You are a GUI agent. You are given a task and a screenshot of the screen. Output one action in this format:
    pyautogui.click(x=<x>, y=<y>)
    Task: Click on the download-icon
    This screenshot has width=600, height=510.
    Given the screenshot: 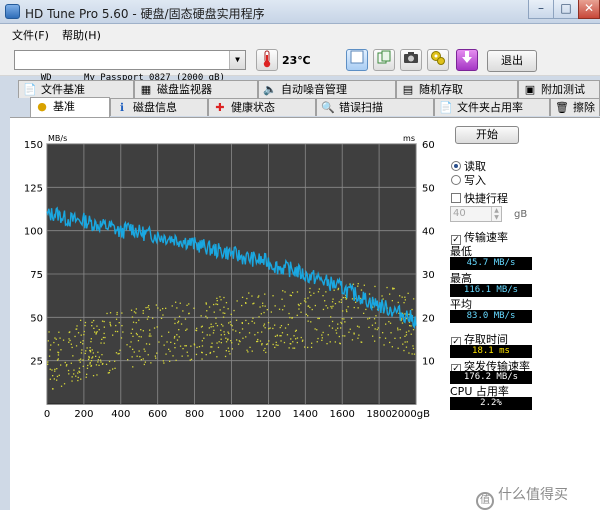 What is the action you would take?
    pyautogui.click(x=467, y=60)
    